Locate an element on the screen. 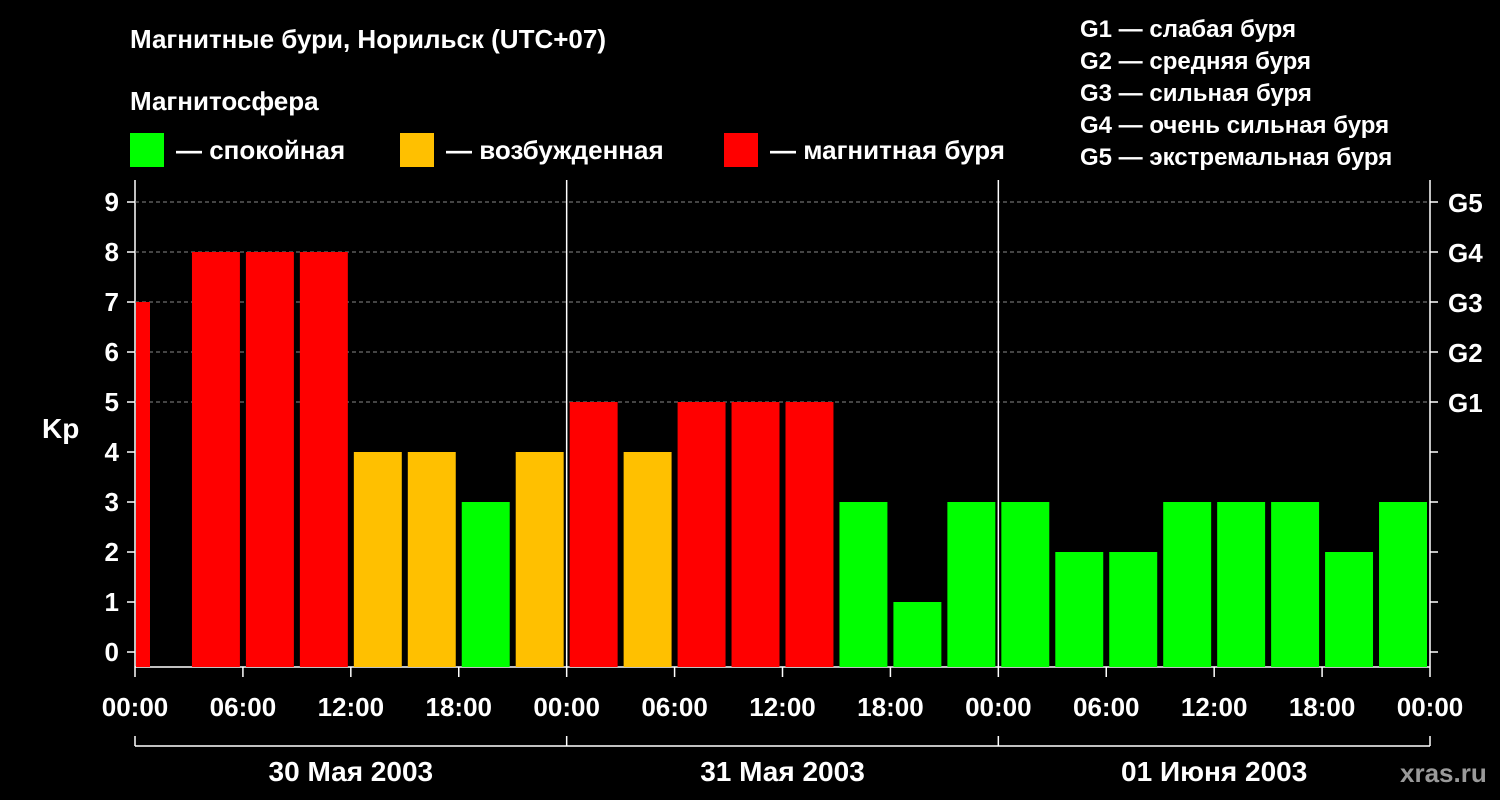  watermark: xras.ru is located at coordinates (1443, 773).